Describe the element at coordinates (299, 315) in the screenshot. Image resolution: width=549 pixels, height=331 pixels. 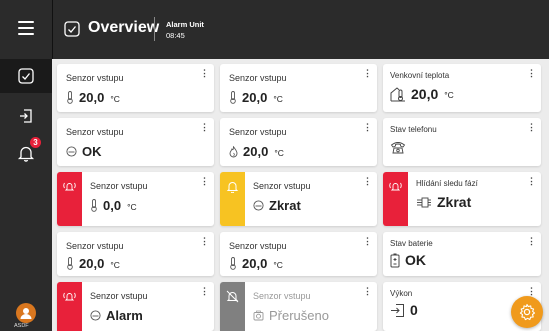
I see `sensor-value: Přerušeno` at that location.